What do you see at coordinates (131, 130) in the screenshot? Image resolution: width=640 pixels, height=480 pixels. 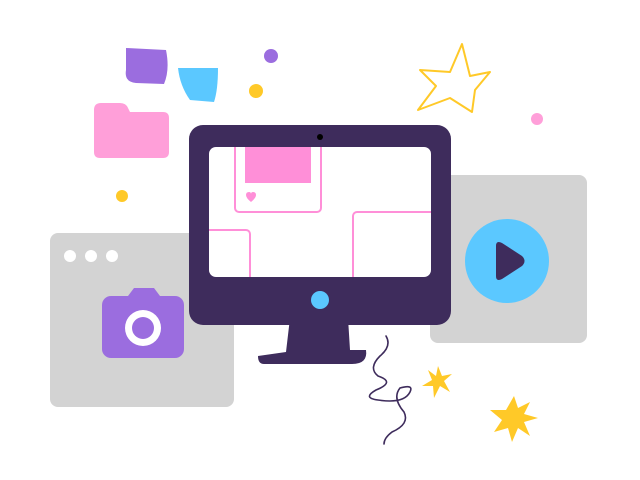 I see `folder-icon` at bounding box center [131, 130].